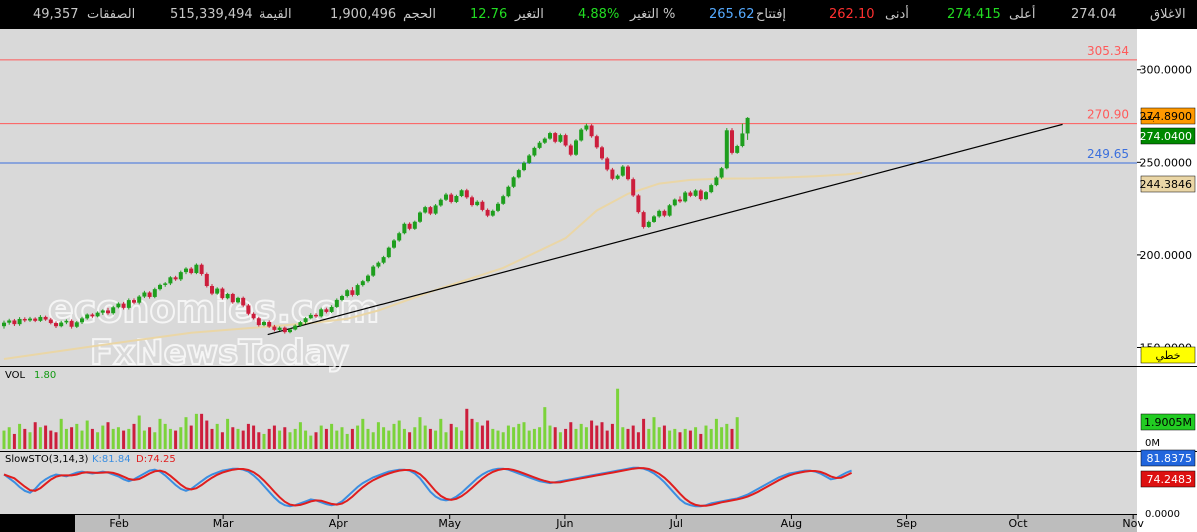 Image resolution: width=1197 pixels, height=532 pixels. I want to click on watermark-text: FxNewsToday, so click(219, 353).